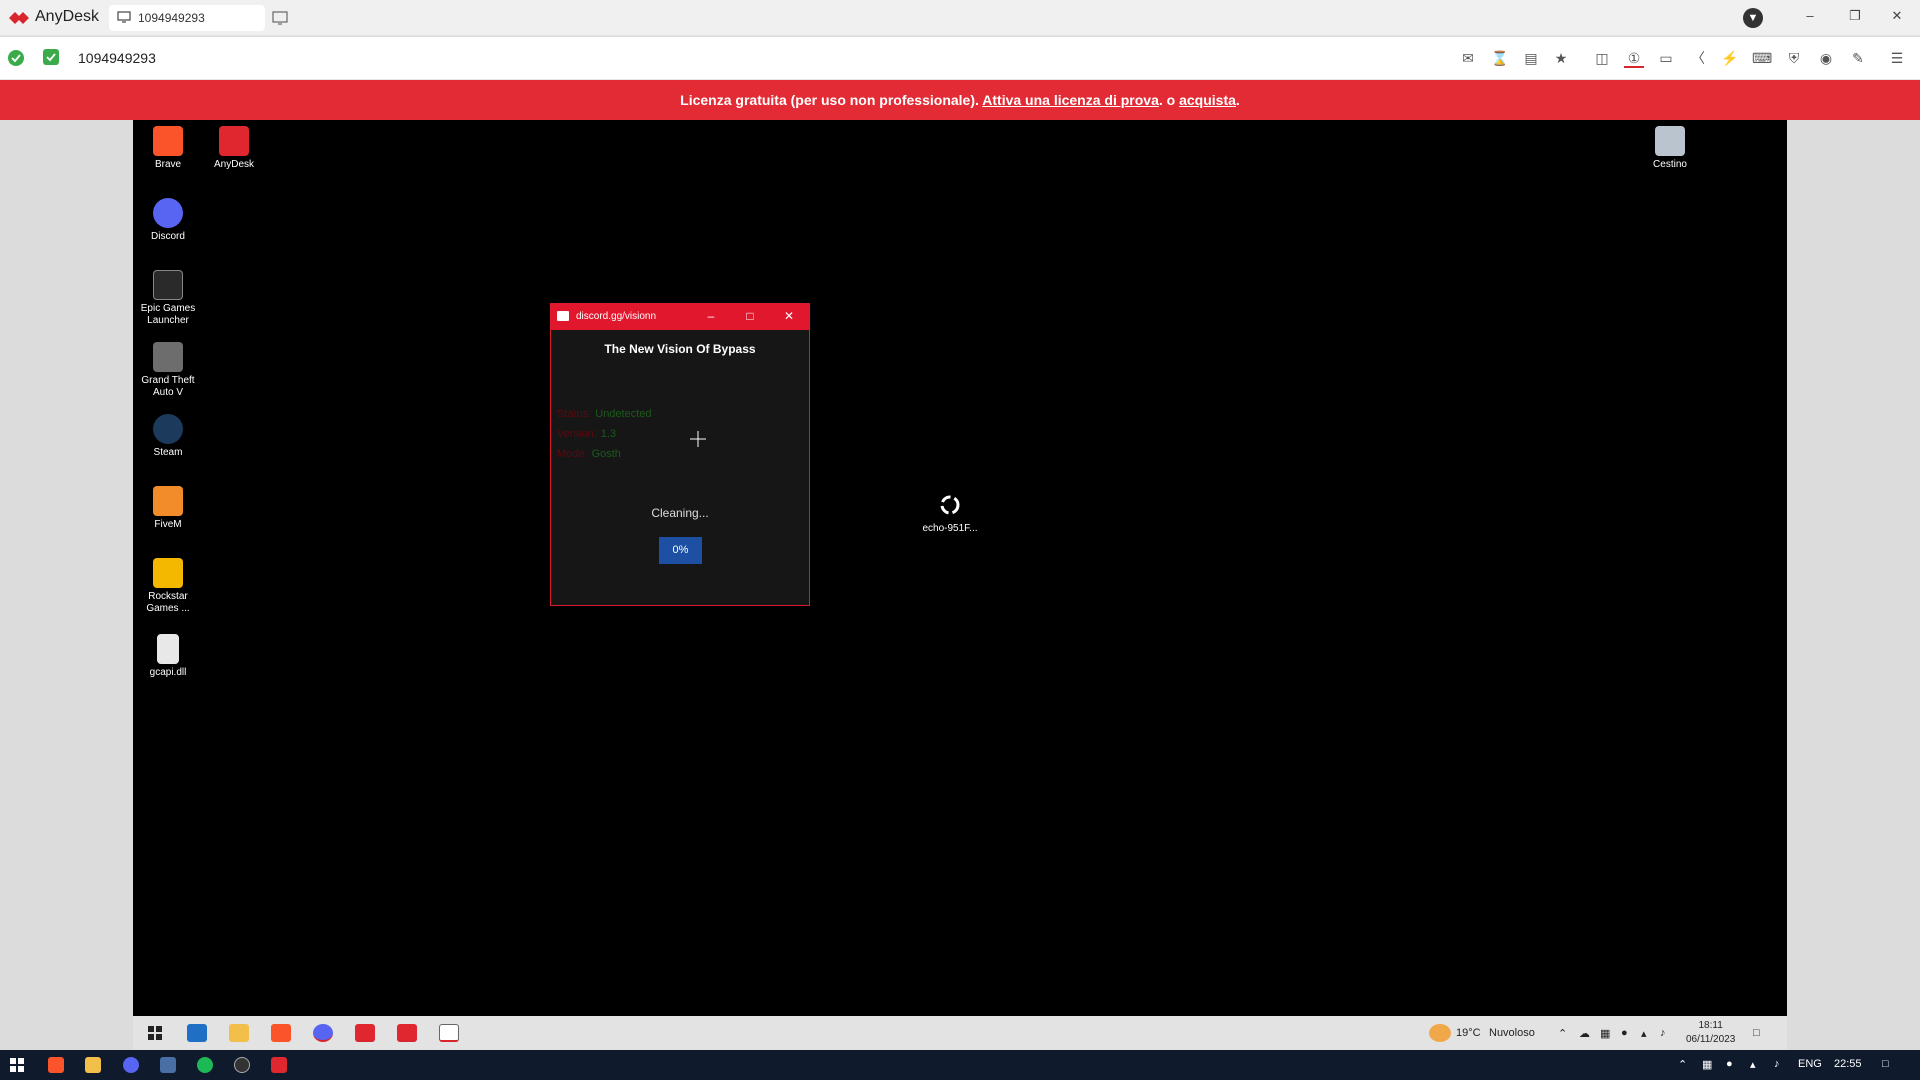  I want to click on dialog-titlebar: discord.gg/visionn – □ ✕, so click(680, 317).